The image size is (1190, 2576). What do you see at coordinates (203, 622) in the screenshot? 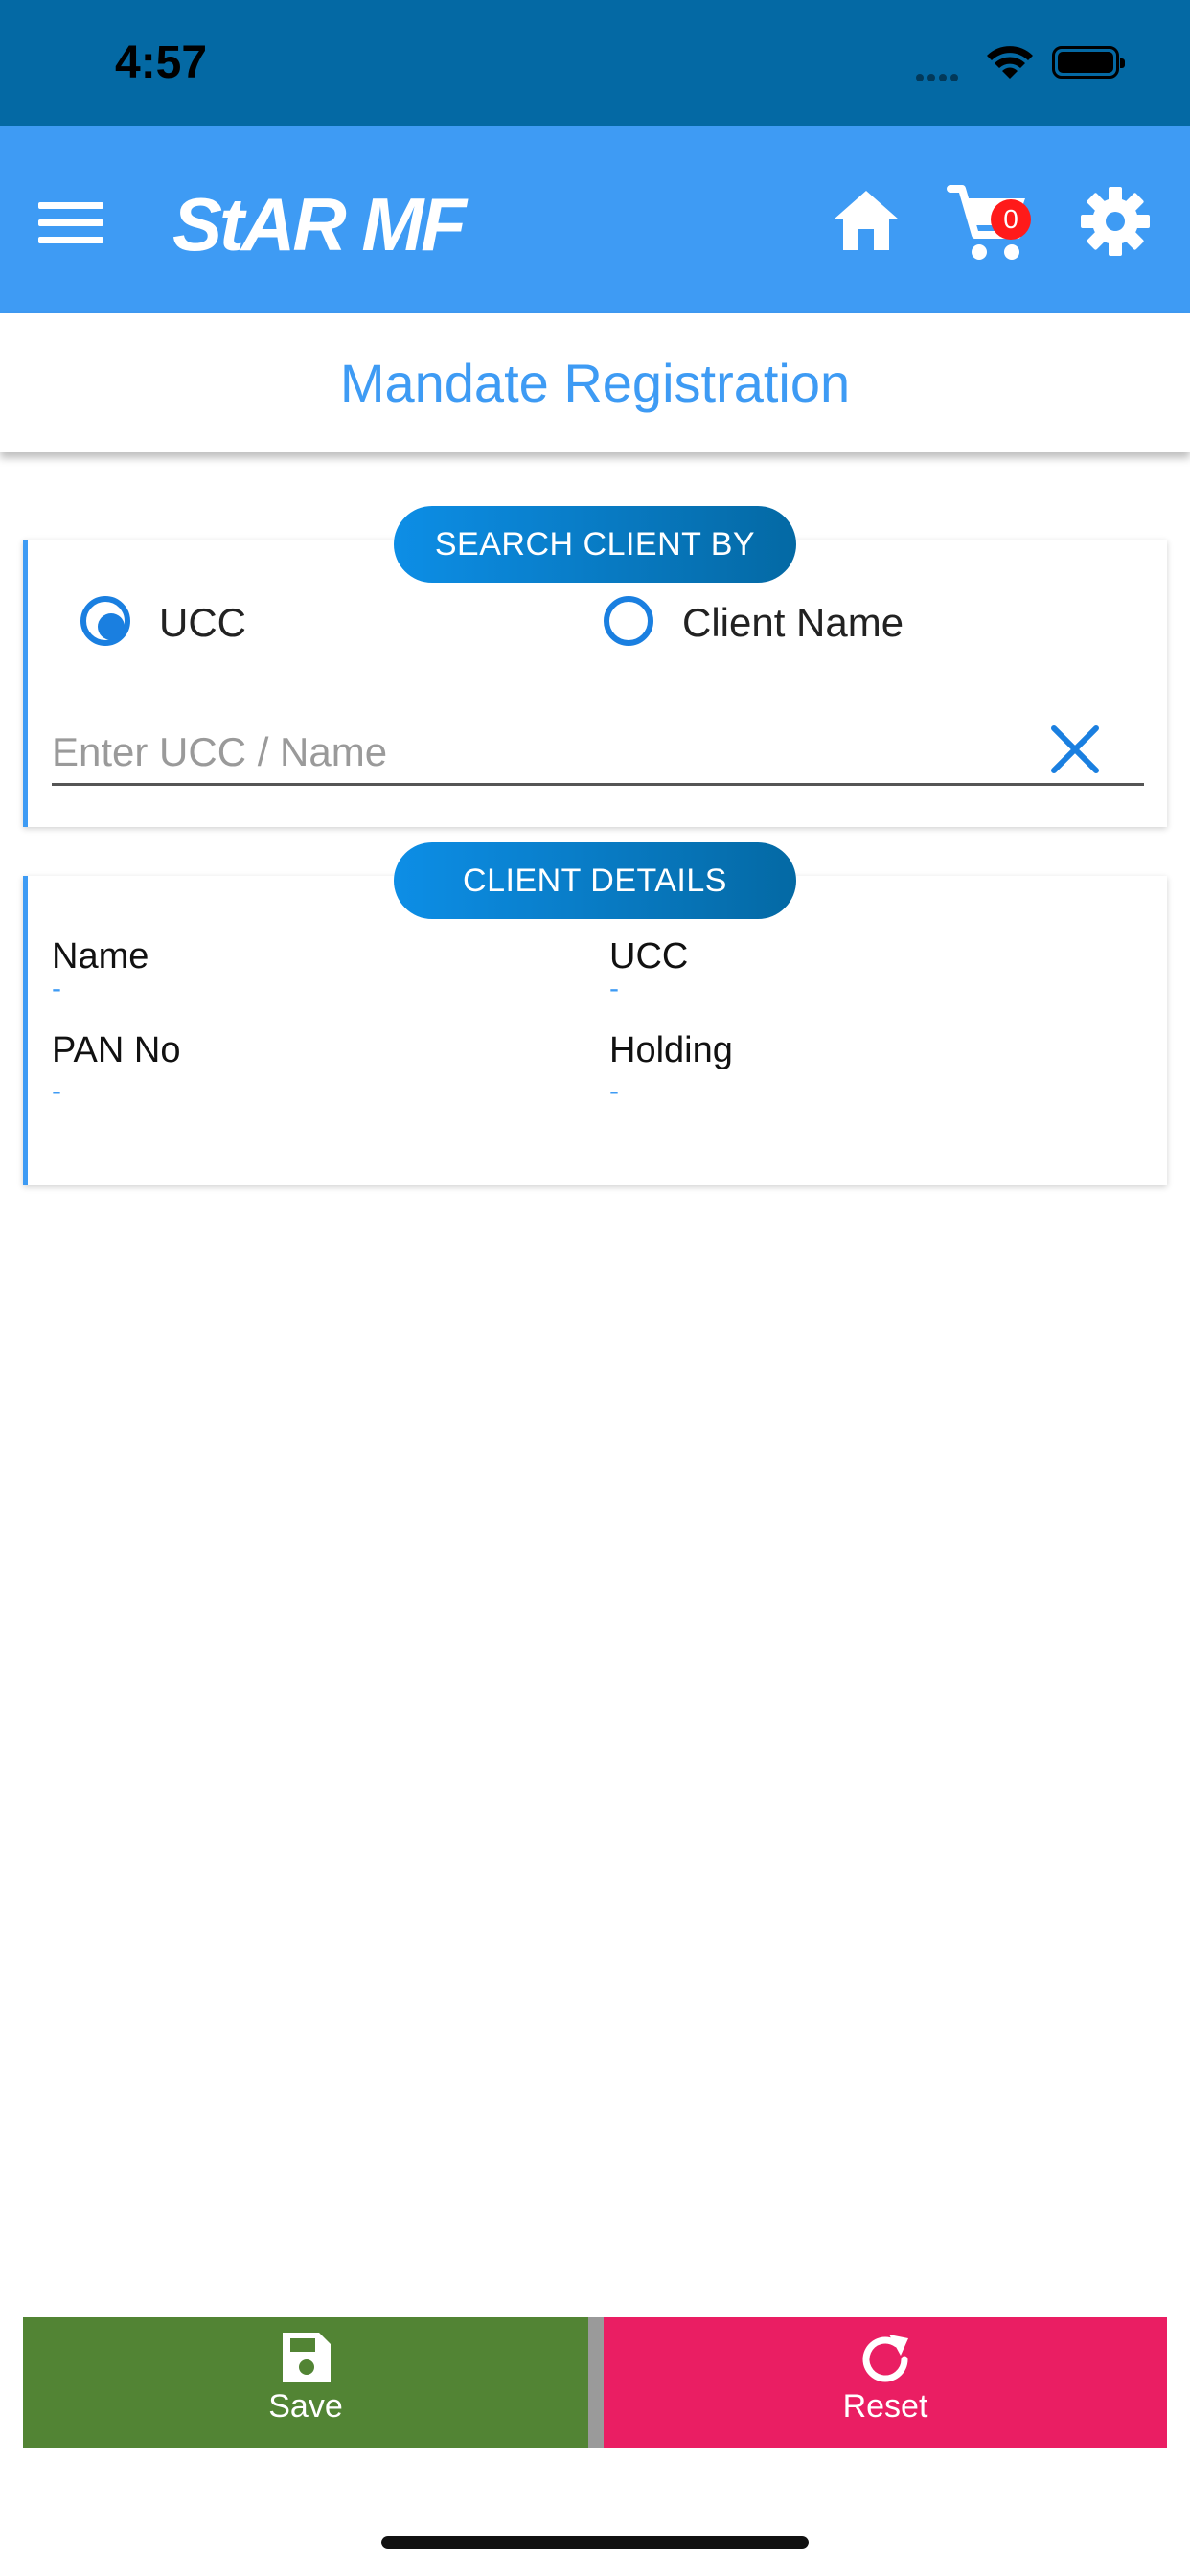
I see `radio-ucc-label: UCC` at bounding box center [203, 622].